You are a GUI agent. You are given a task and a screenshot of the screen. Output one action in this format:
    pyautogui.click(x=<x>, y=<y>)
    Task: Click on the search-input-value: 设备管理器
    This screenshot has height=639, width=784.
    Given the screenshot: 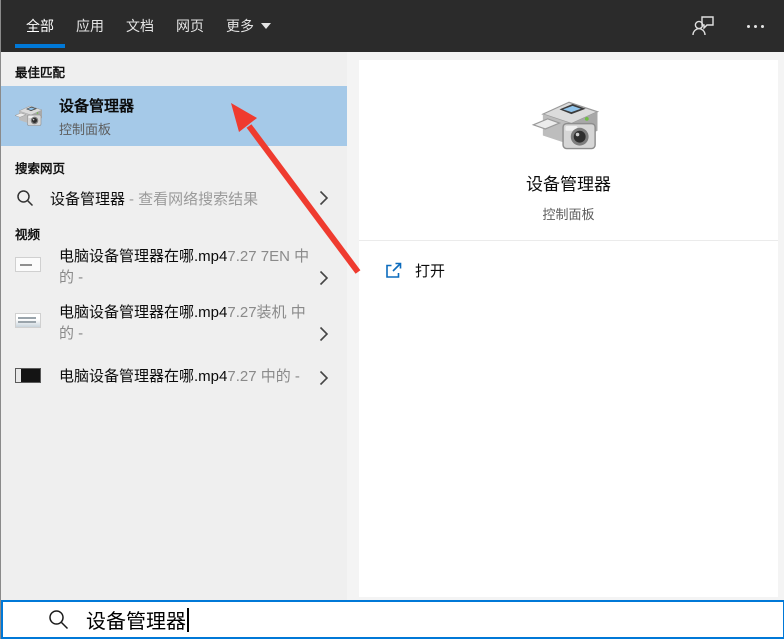 What is the action you would take?
    pyautogui.click(x=136, y=619)
    